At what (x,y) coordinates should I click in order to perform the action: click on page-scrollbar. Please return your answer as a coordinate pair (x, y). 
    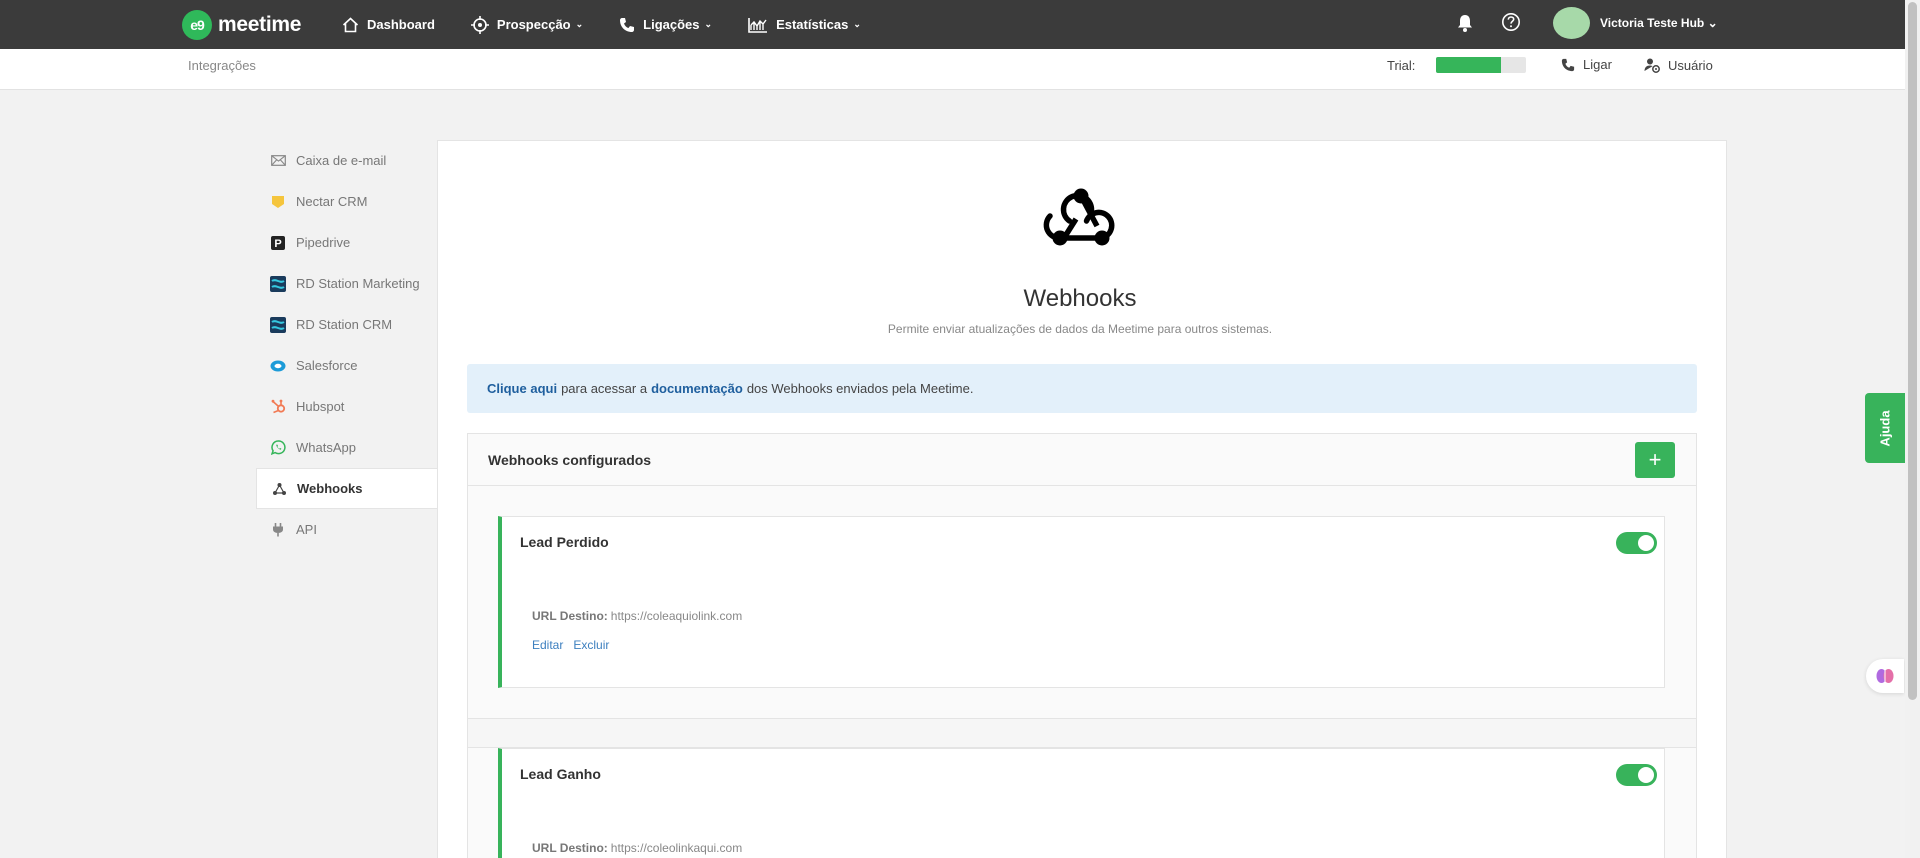
    Looking at the image, I should click on (1912, 429).